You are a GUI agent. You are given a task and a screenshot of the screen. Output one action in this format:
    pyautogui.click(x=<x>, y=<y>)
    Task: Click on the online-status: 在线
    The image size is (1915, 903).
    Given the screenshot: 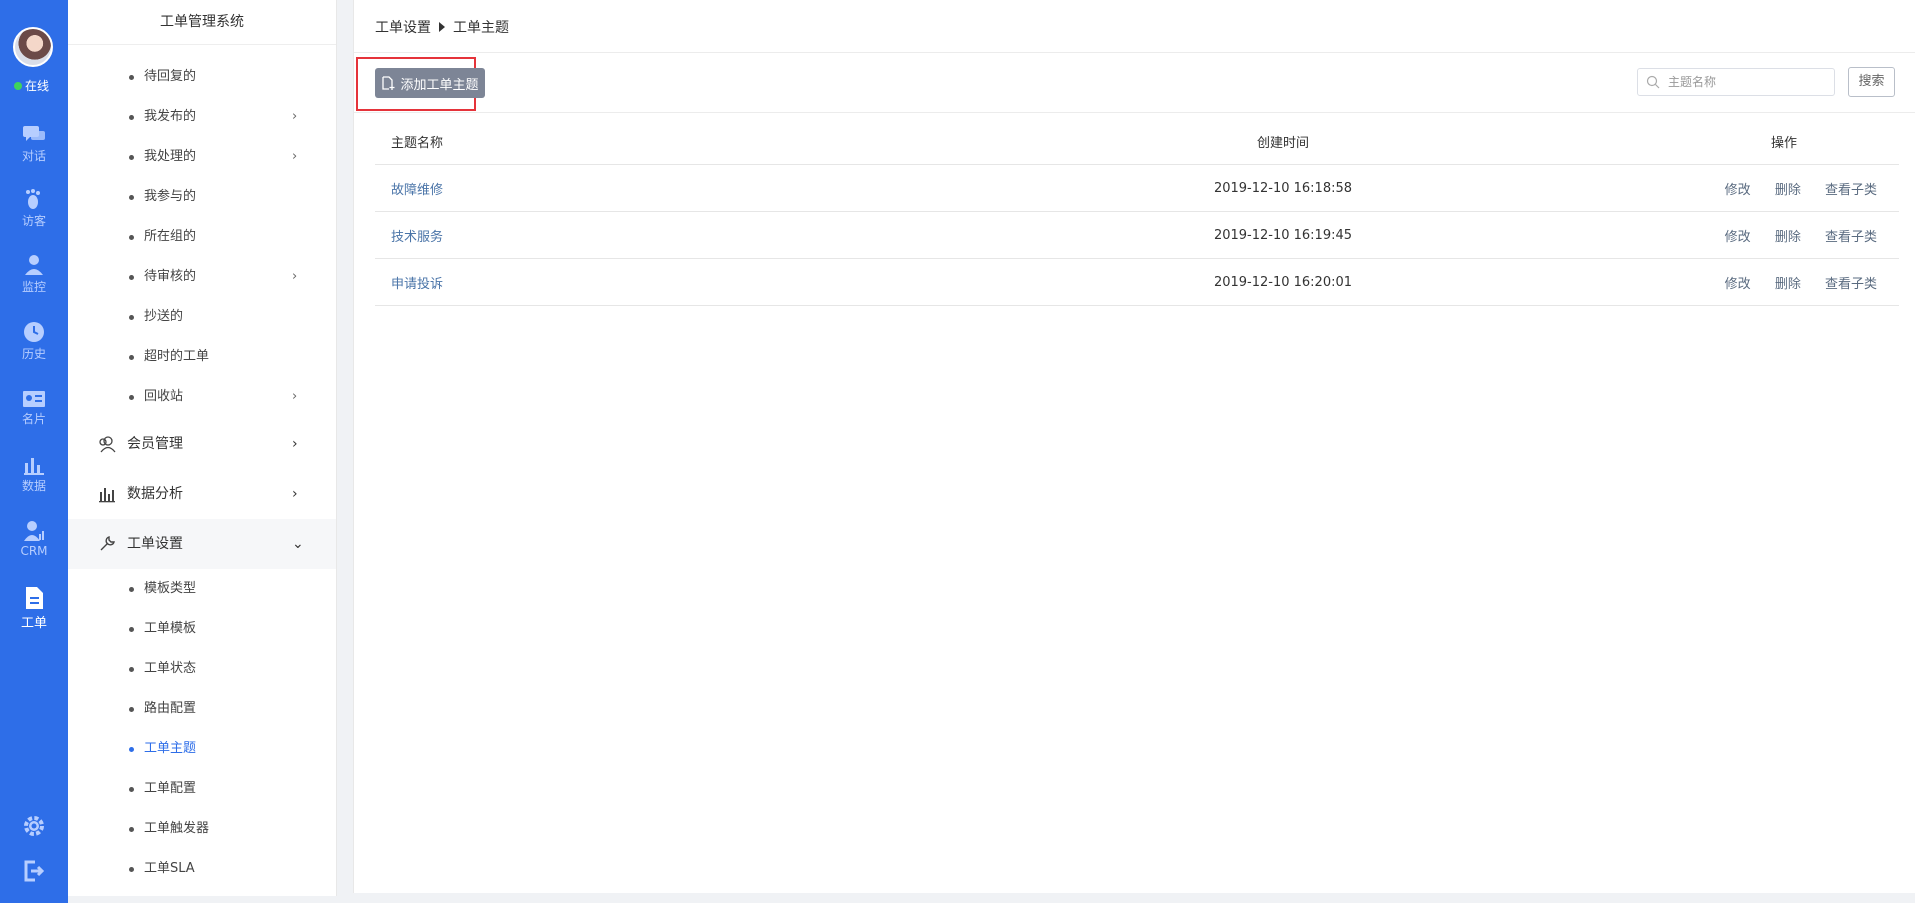 What is the action you would take?
    pyautogui.click(x=31, y=85)
    